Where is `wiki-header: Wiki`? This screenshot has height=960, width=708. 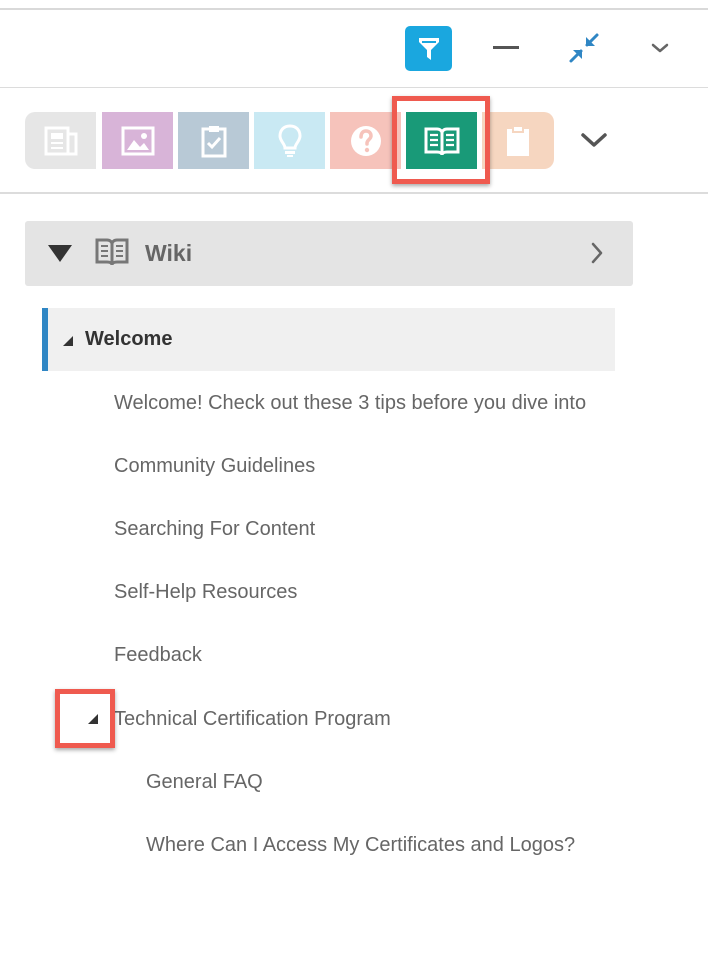 wiki-header: Wiki is located at coordinates (329, 253).